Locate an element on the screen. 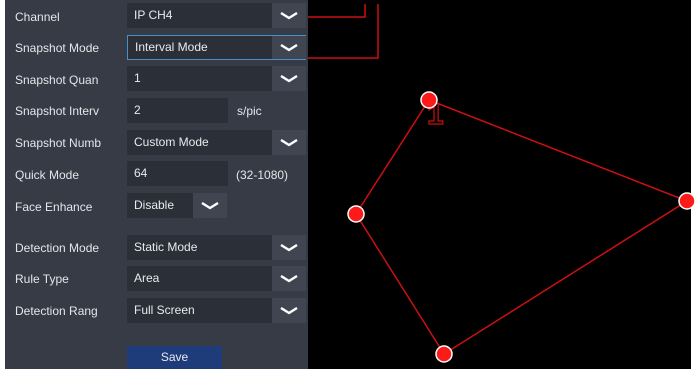 Image resolution: width=696 pixels, height=369 pixels. mode-connector-line is located at coordinates (343, 31).